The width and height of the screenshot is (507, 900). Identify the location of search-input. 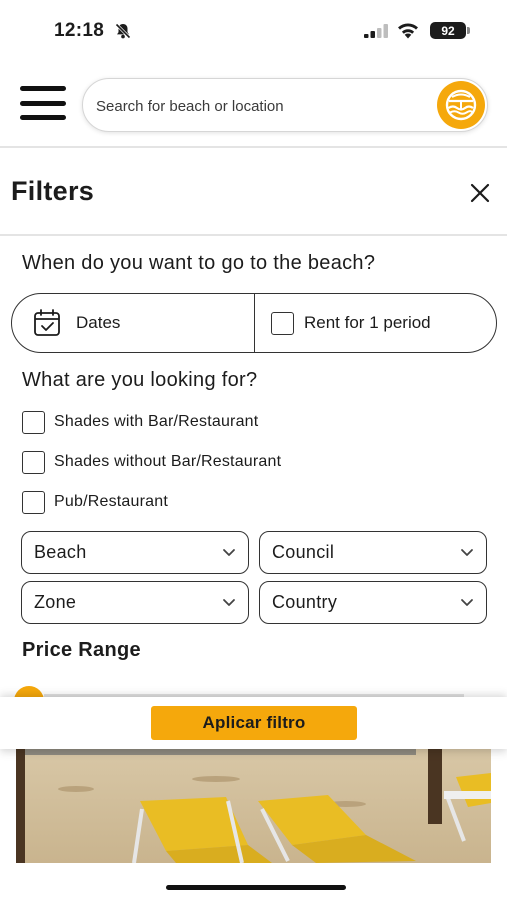
(256, 106).